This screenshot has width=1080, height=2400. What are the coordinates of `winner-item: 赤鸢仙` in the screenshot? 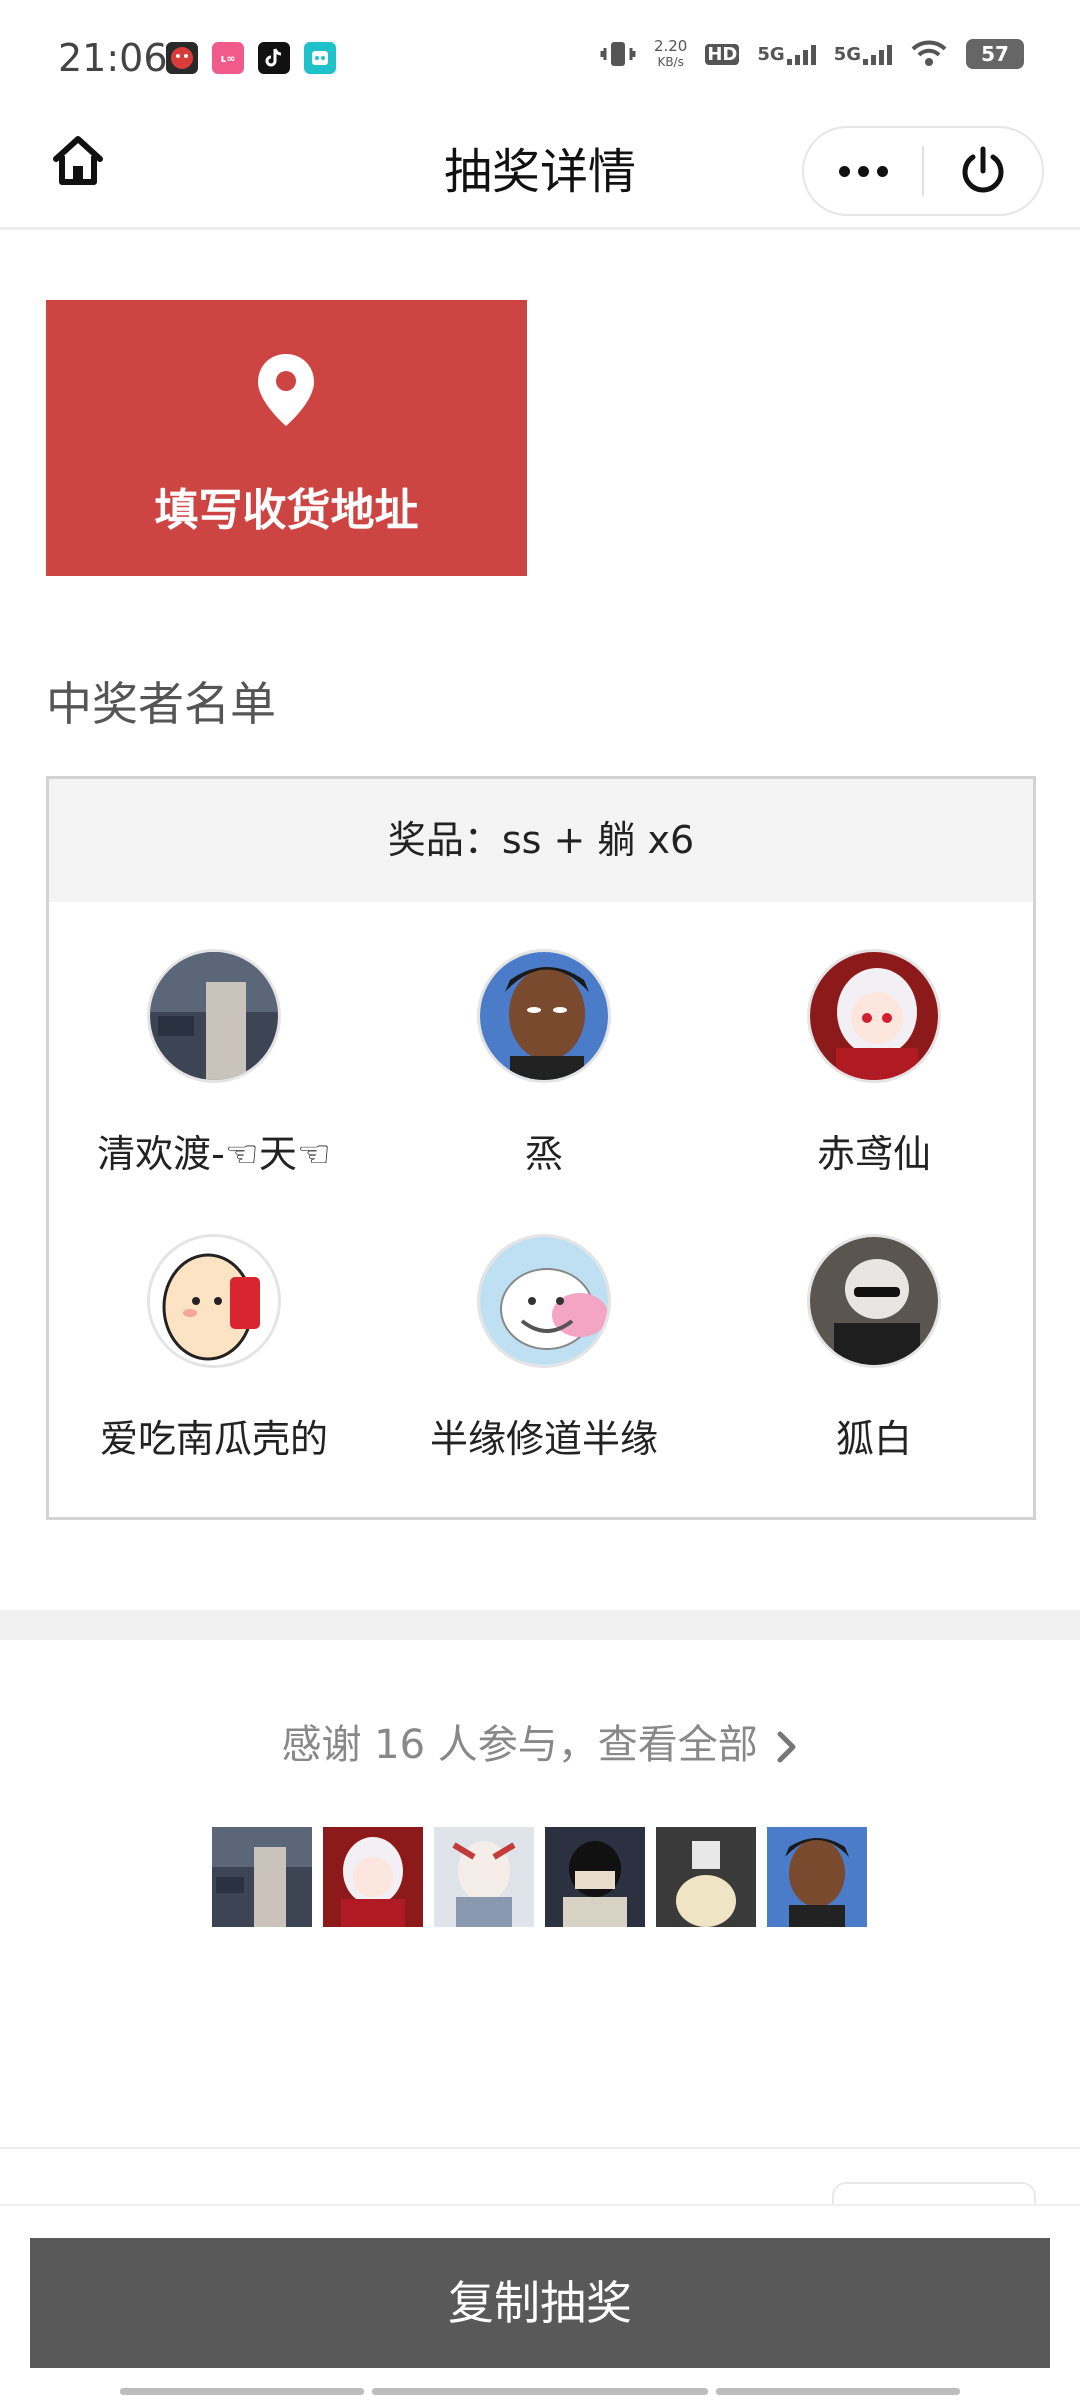 It's located at (874, 1063).